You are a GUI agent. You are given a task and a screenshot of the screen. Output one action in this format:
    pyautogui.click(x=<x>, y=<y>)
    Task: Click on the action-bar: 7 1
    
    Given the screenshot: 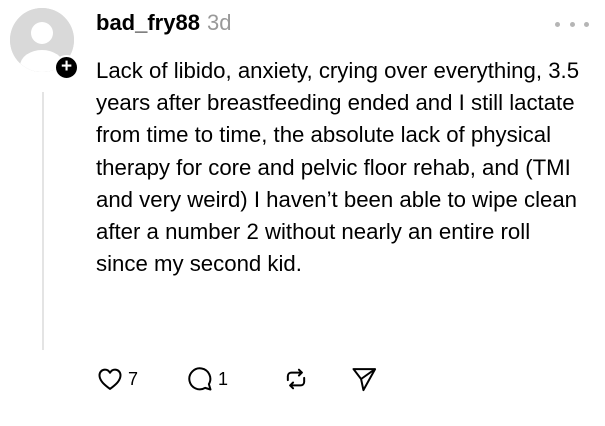 What is the action you would take?
    pyautogui.click(x=237, y=379)
    